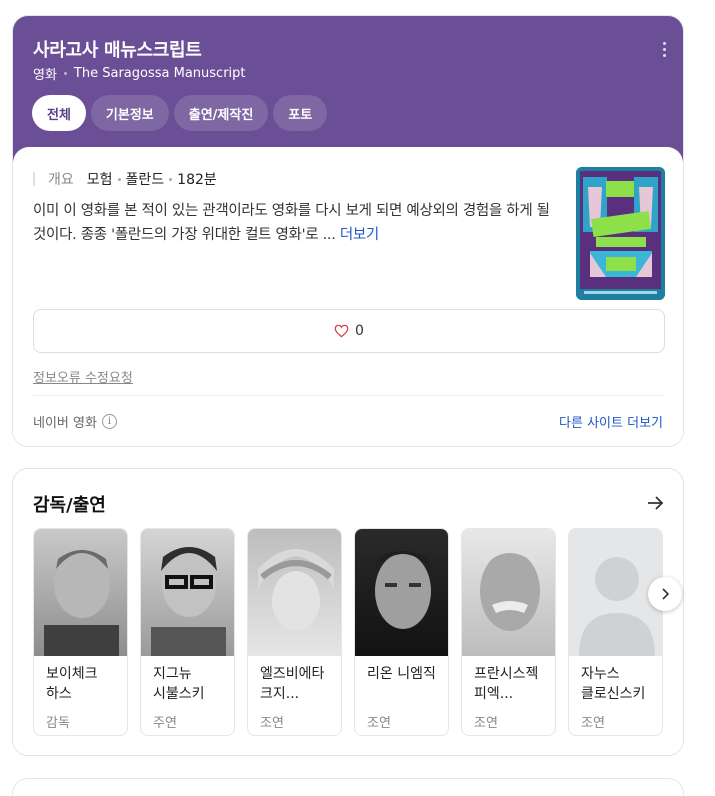  I want to click on chevron-right-icon, so click(666, 594).